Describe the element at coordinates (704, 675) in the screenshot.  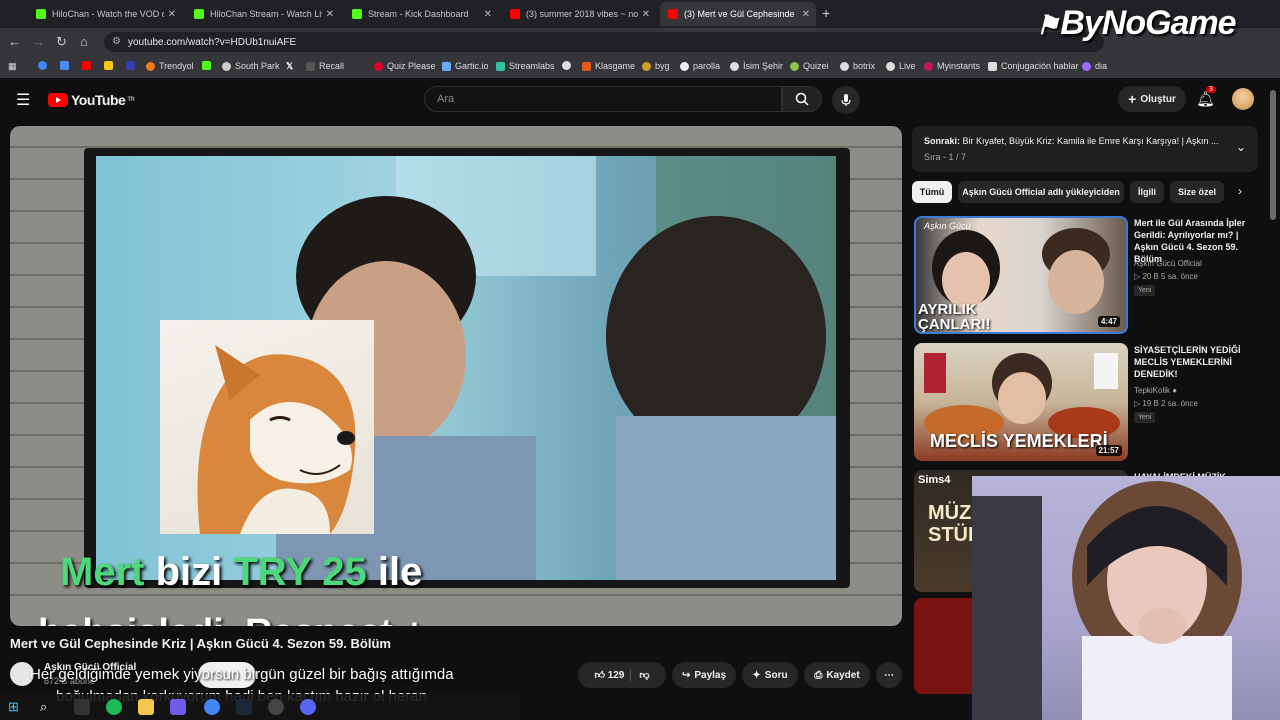
I see `share-button: ↪ Paylaş` at that location.